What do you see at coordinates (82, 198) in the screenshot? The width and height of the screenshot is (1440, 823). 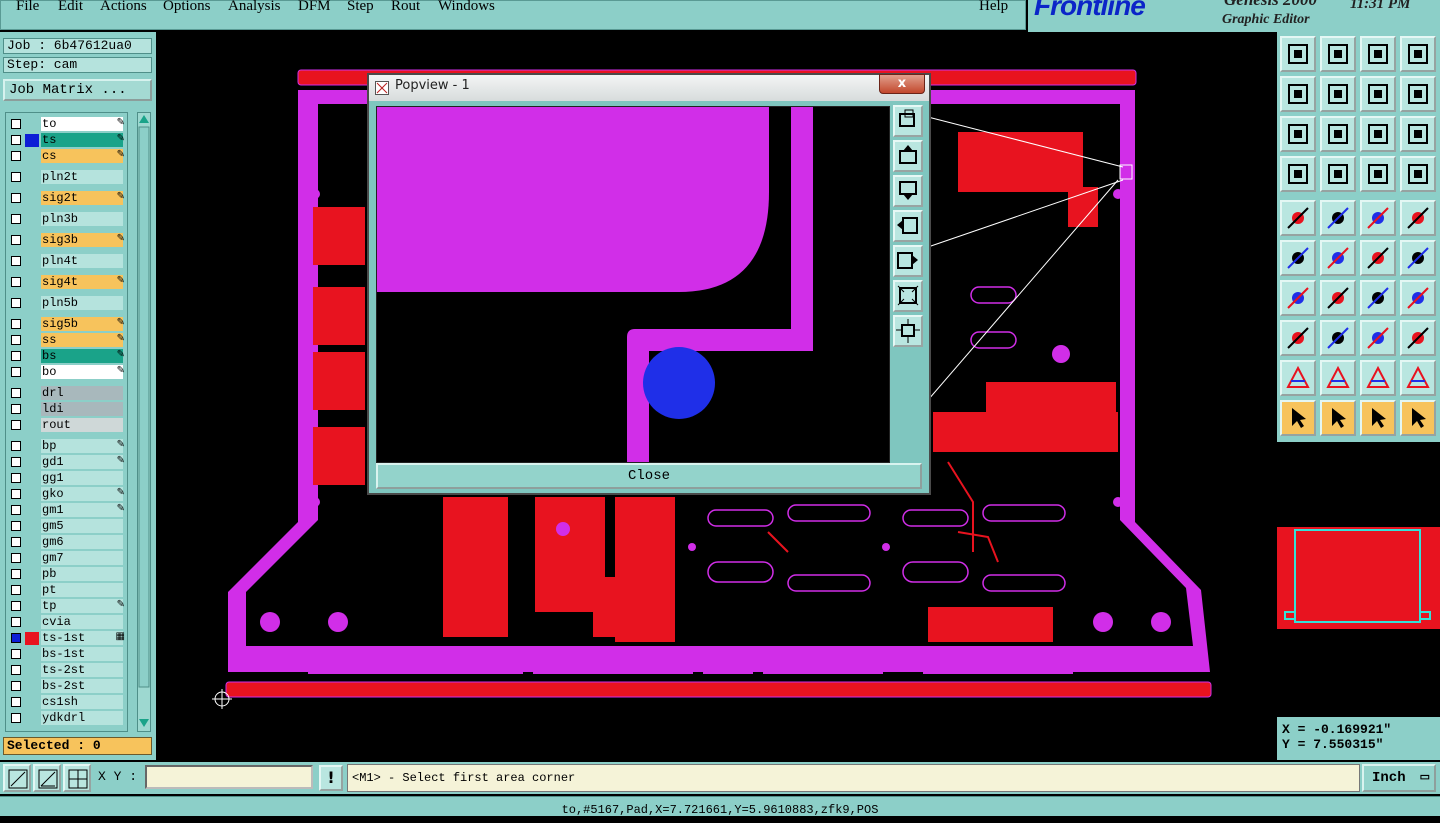 I see `layer-name: sig2t` at bounding box center [82, 198].